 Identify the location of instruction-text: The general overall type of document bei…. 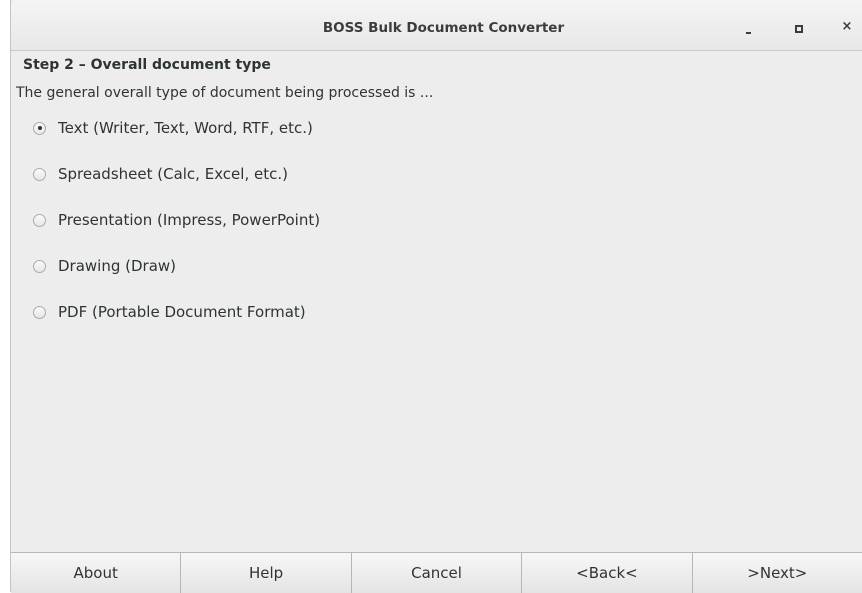
(225, 93).